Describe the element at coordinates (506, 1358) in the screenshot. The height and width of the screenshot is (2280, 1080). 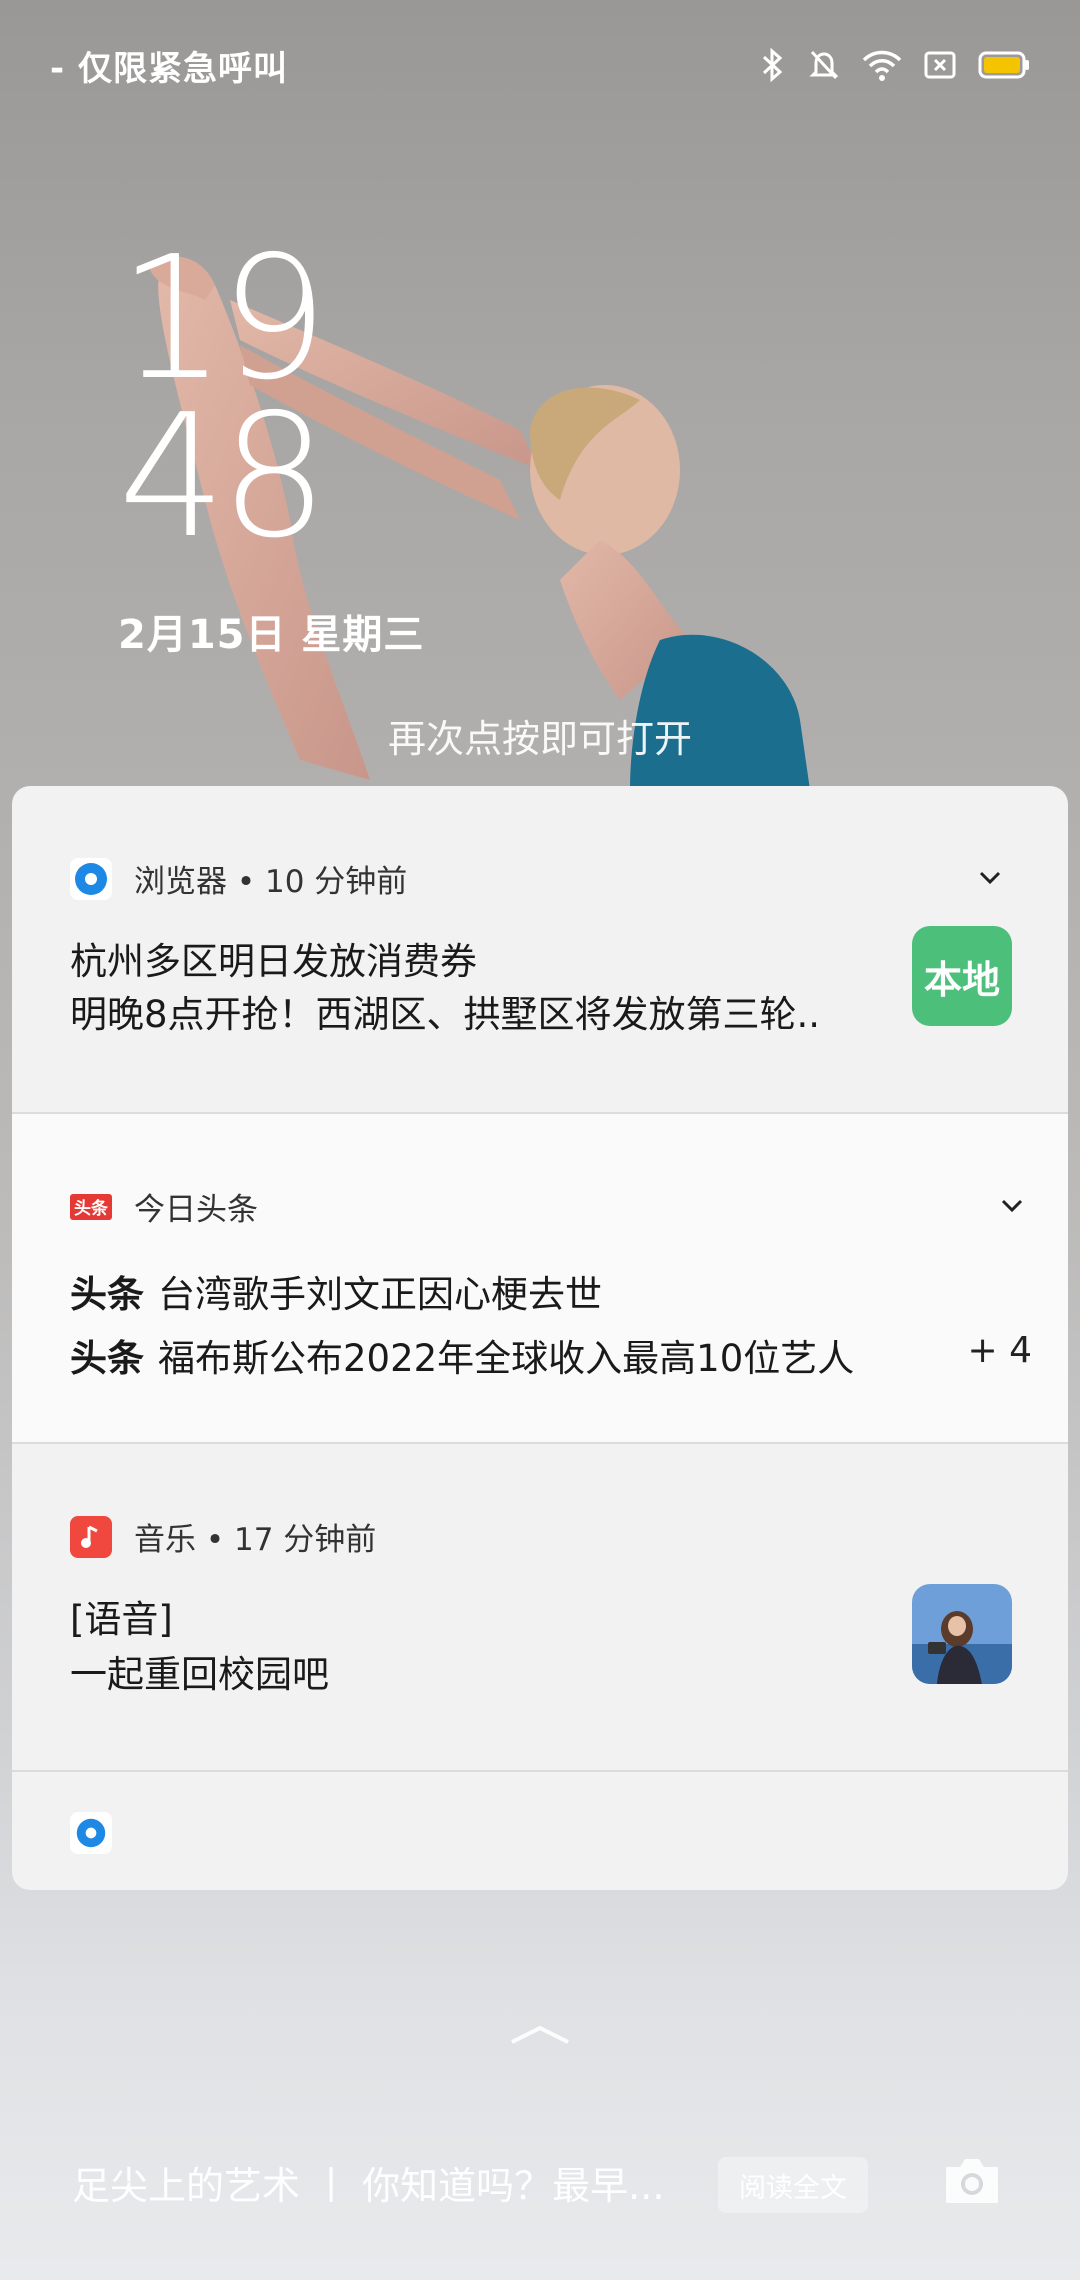
I see `news-headline: 福布斯公布2022年全球收入最高10位艺人` at that location.